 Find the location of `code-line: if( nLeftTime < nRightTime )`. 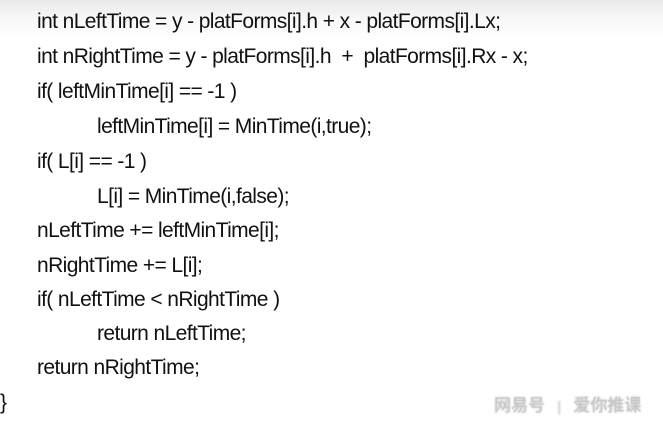

code-line: if( nLeftTime < nRightTime ) is located at coordinates (158, 299).